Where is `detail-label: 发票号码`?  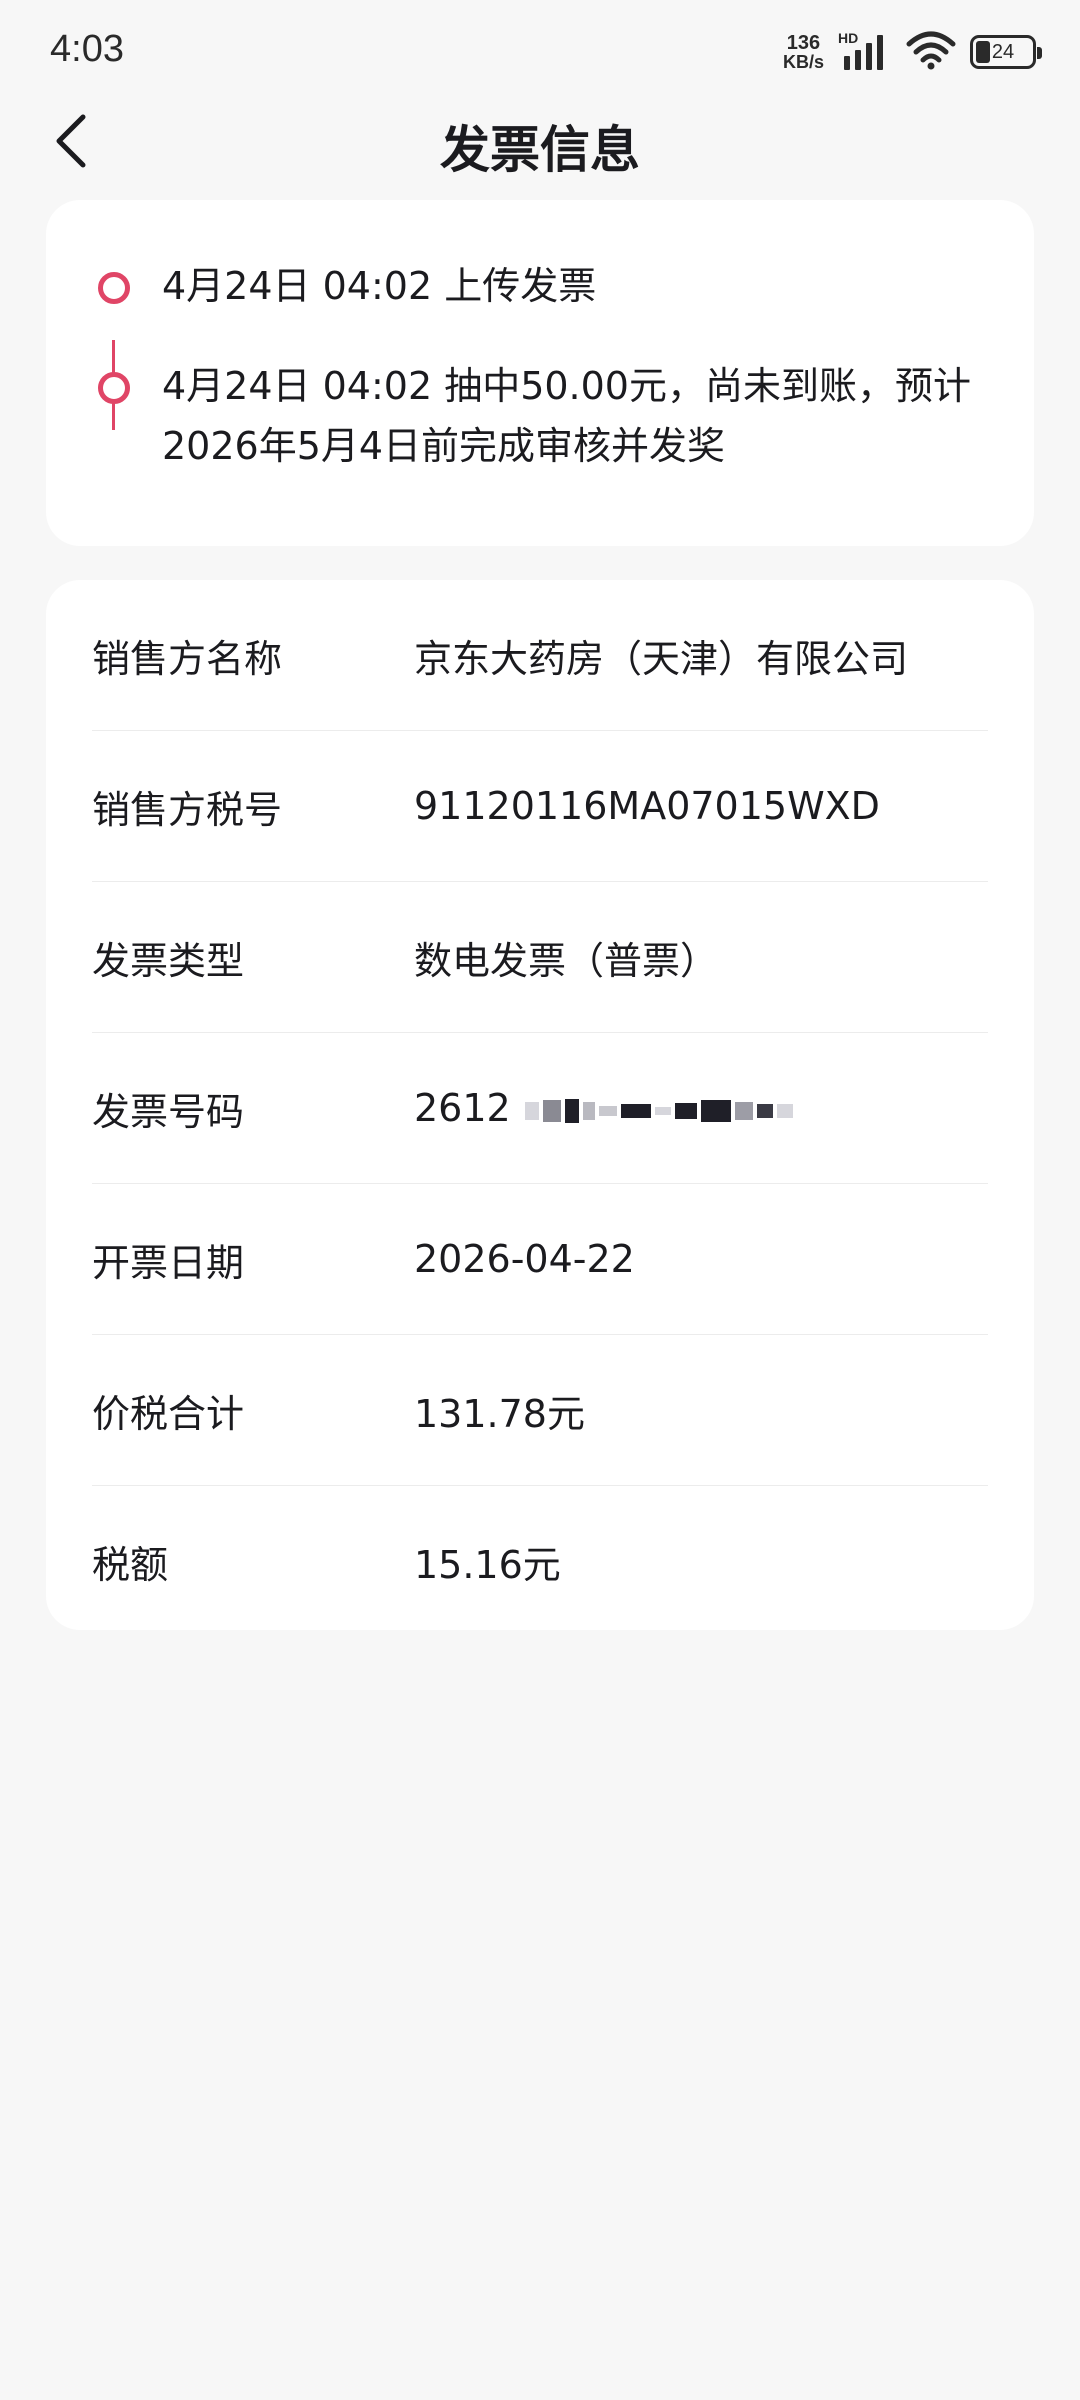
detail-label: 发票号码 is located at coordinates (168, 1111).